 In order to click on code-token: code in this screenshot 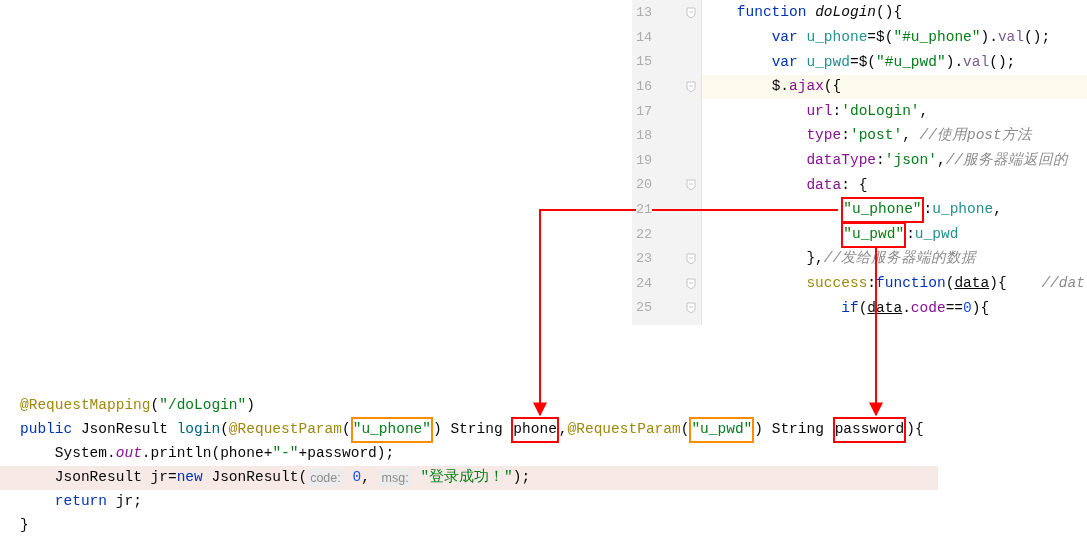, I will do `click(928, 308)`.